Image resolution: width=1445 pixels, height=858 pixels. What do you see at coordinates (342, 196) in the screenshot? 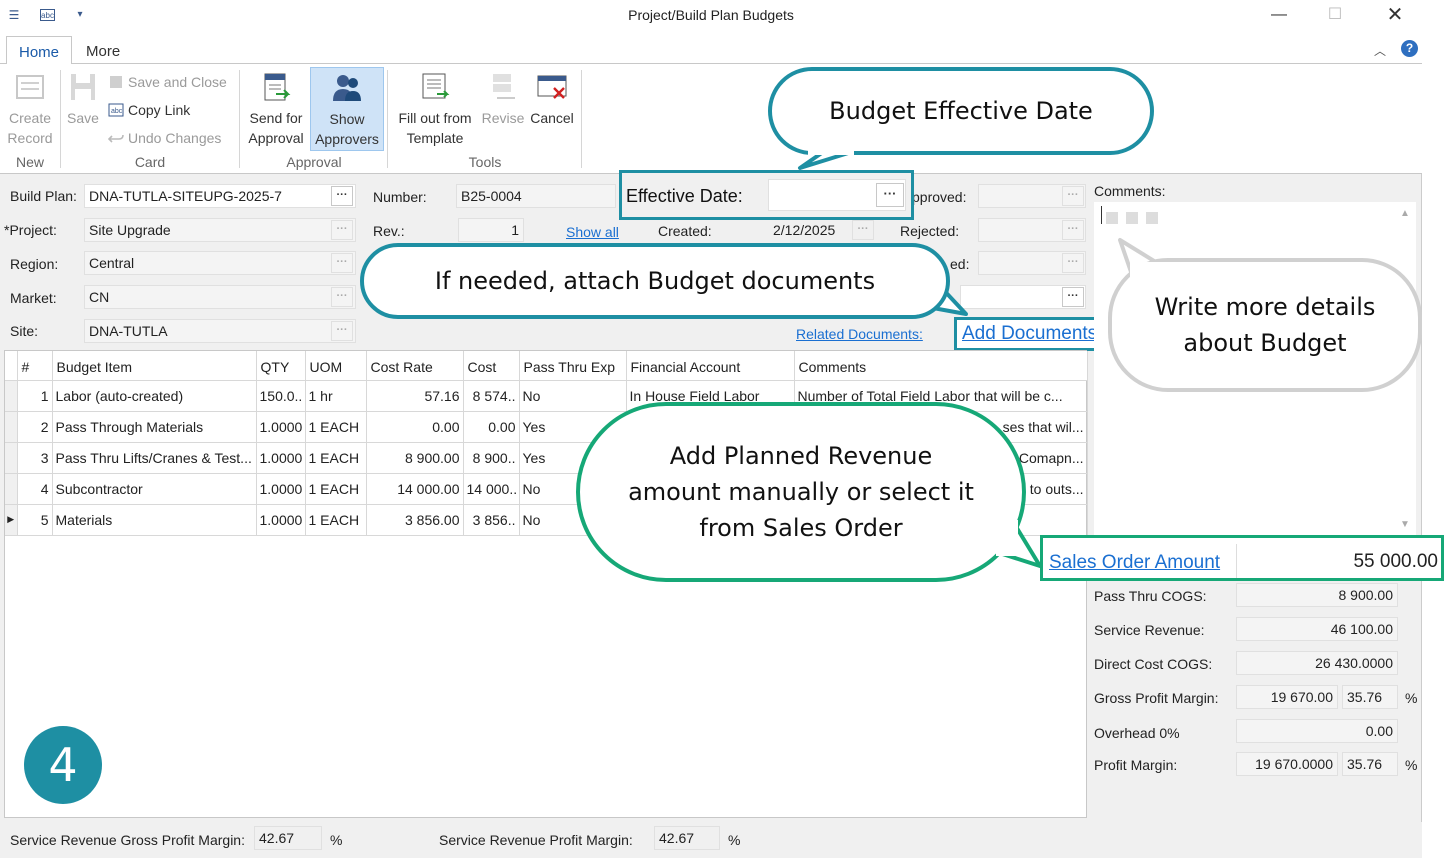
I see `build-plan-lookup-button: ···` at bounding box center [342, 196].